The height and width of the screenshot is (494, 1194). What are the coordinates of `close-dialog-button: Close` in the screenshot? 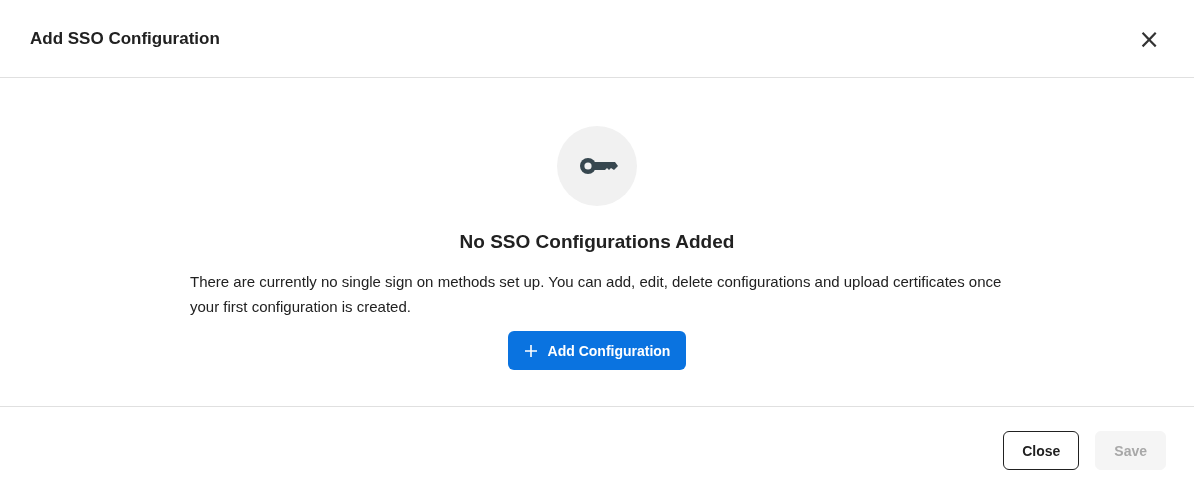 It's located at (1041, 450).